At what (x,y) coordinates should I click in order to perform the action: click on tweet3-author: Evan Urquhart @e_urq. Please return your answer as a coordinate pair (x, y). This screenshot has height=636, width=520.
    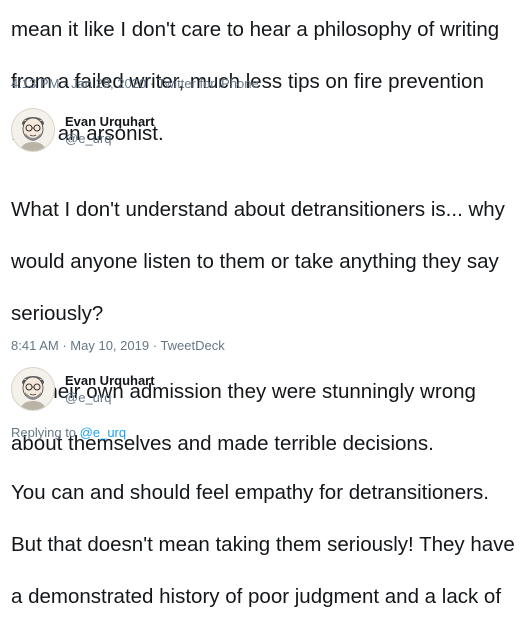
    Looking at the image, I should click on (83, 389).